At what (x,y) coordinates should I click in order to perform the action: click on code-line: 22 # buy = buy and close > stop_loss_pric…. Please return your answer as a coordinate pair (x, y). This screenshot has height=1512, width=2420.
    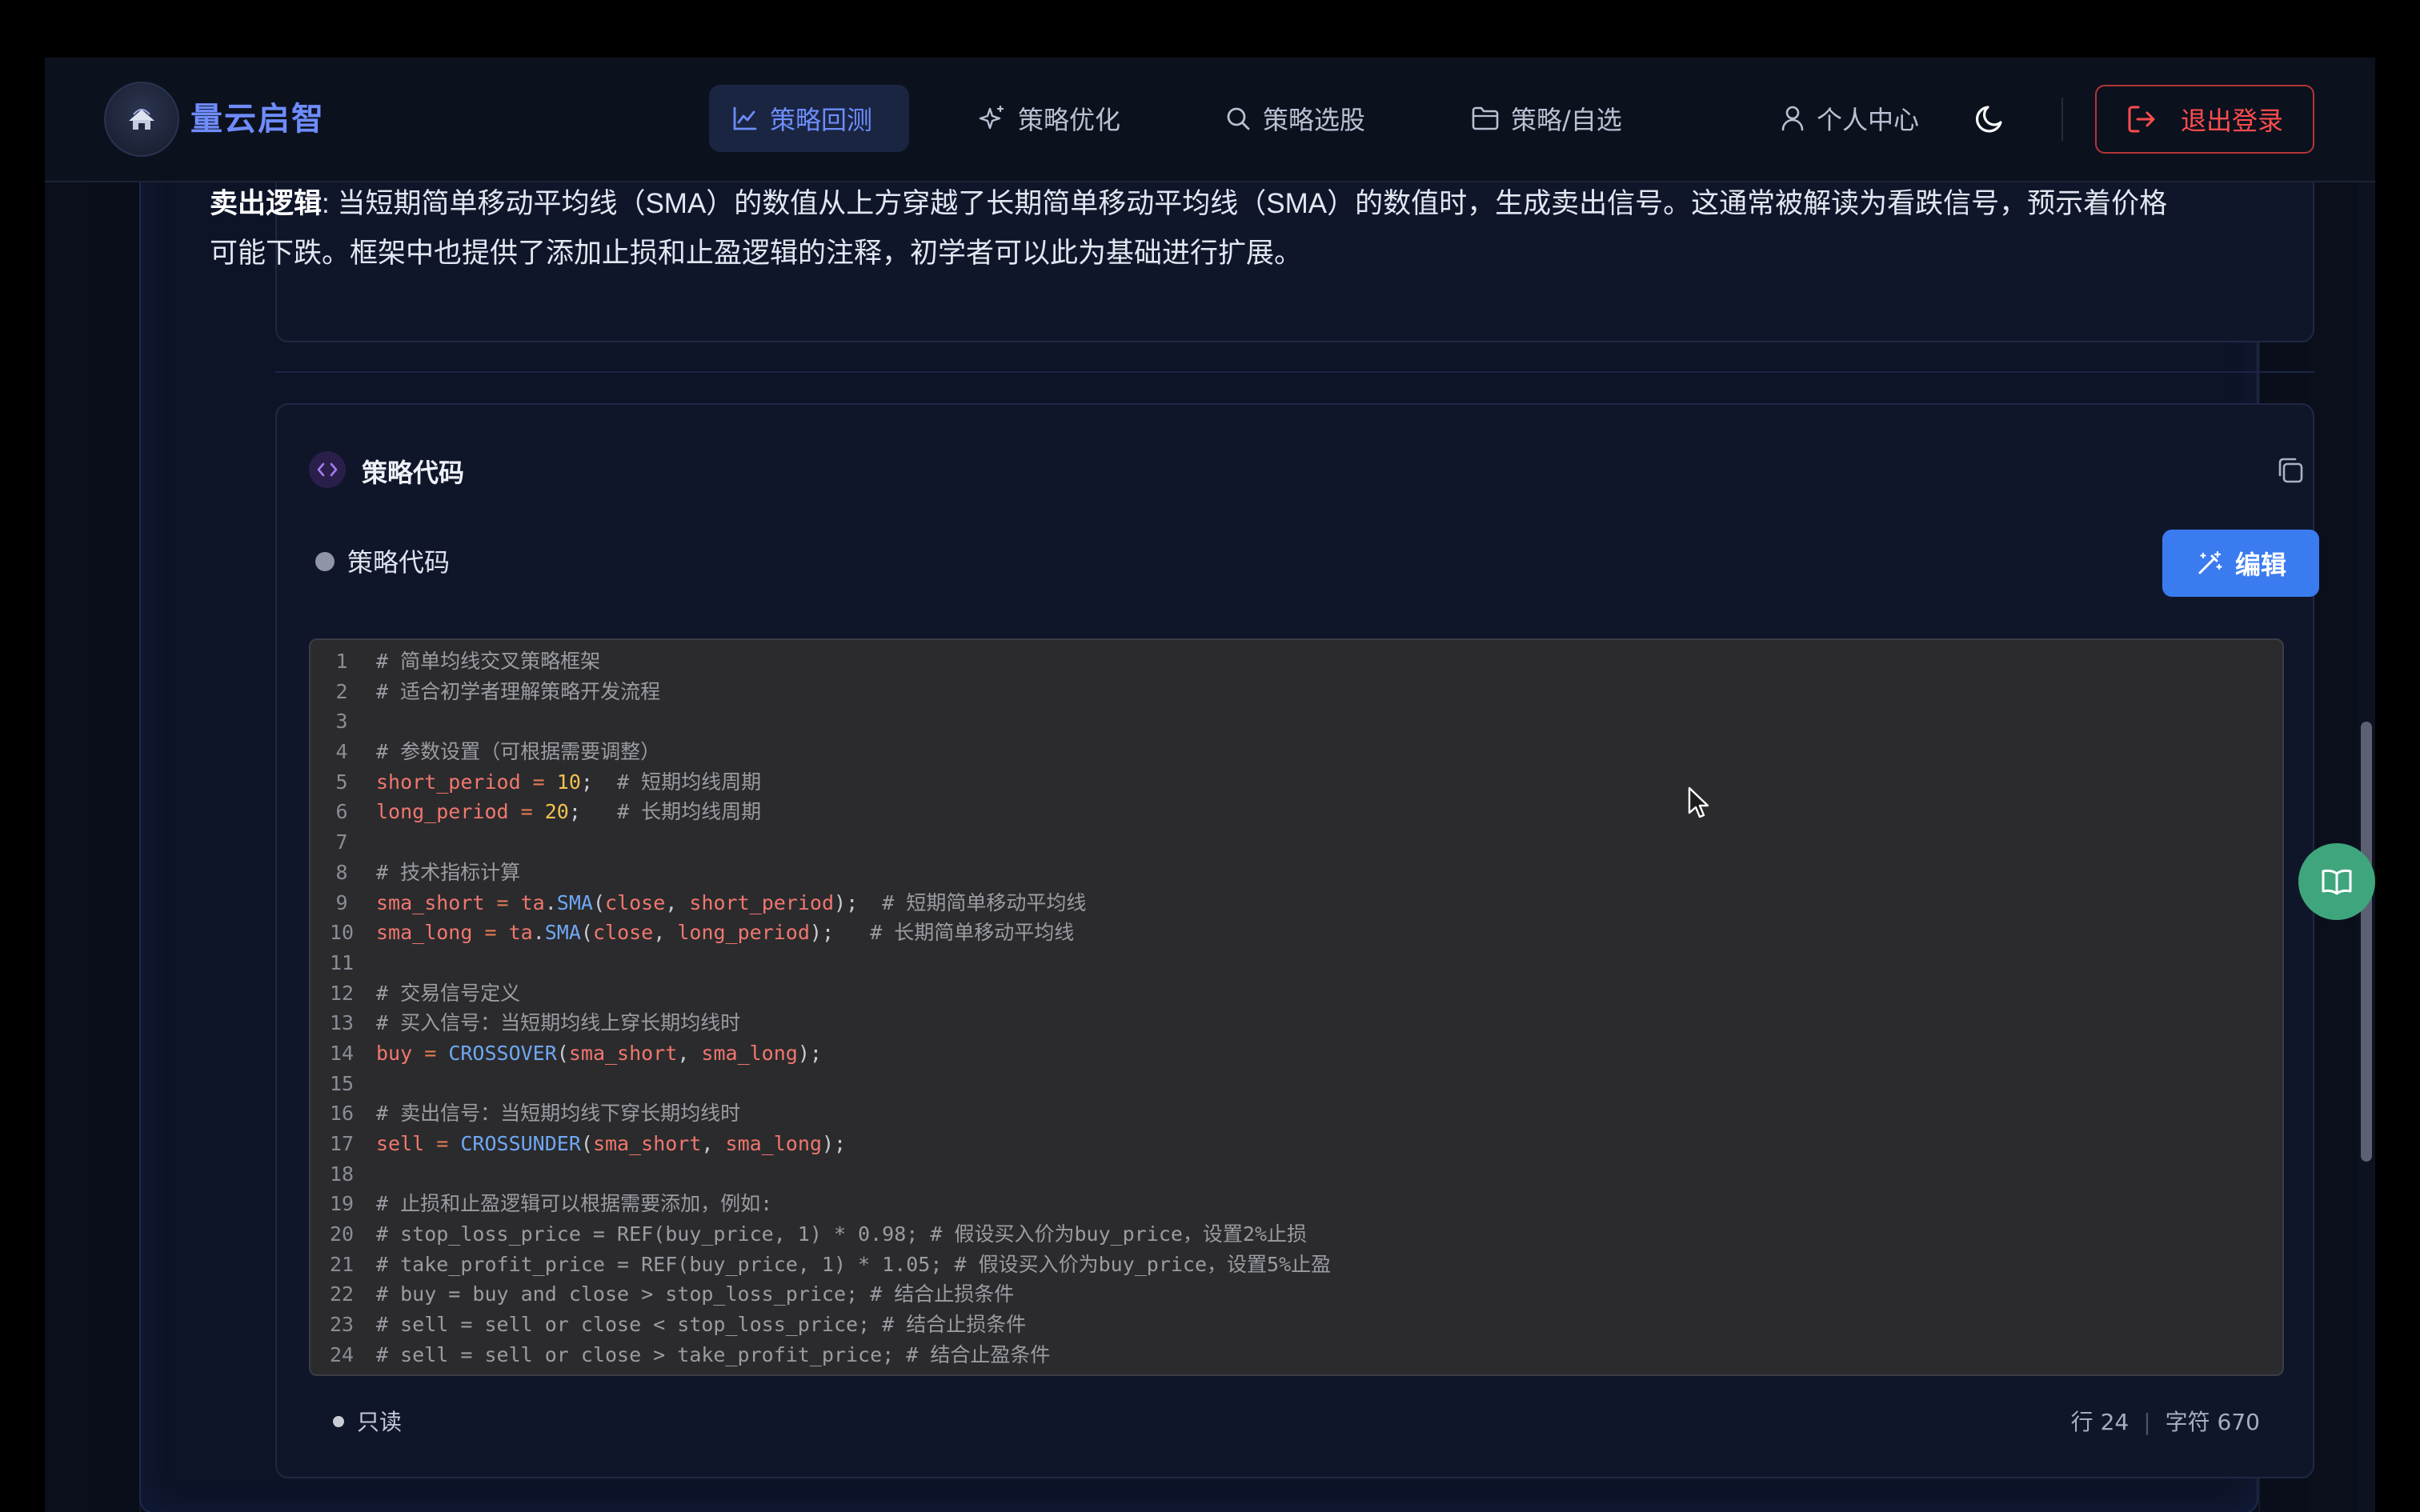
    Looking at the image, I should click on (1296, 1294).